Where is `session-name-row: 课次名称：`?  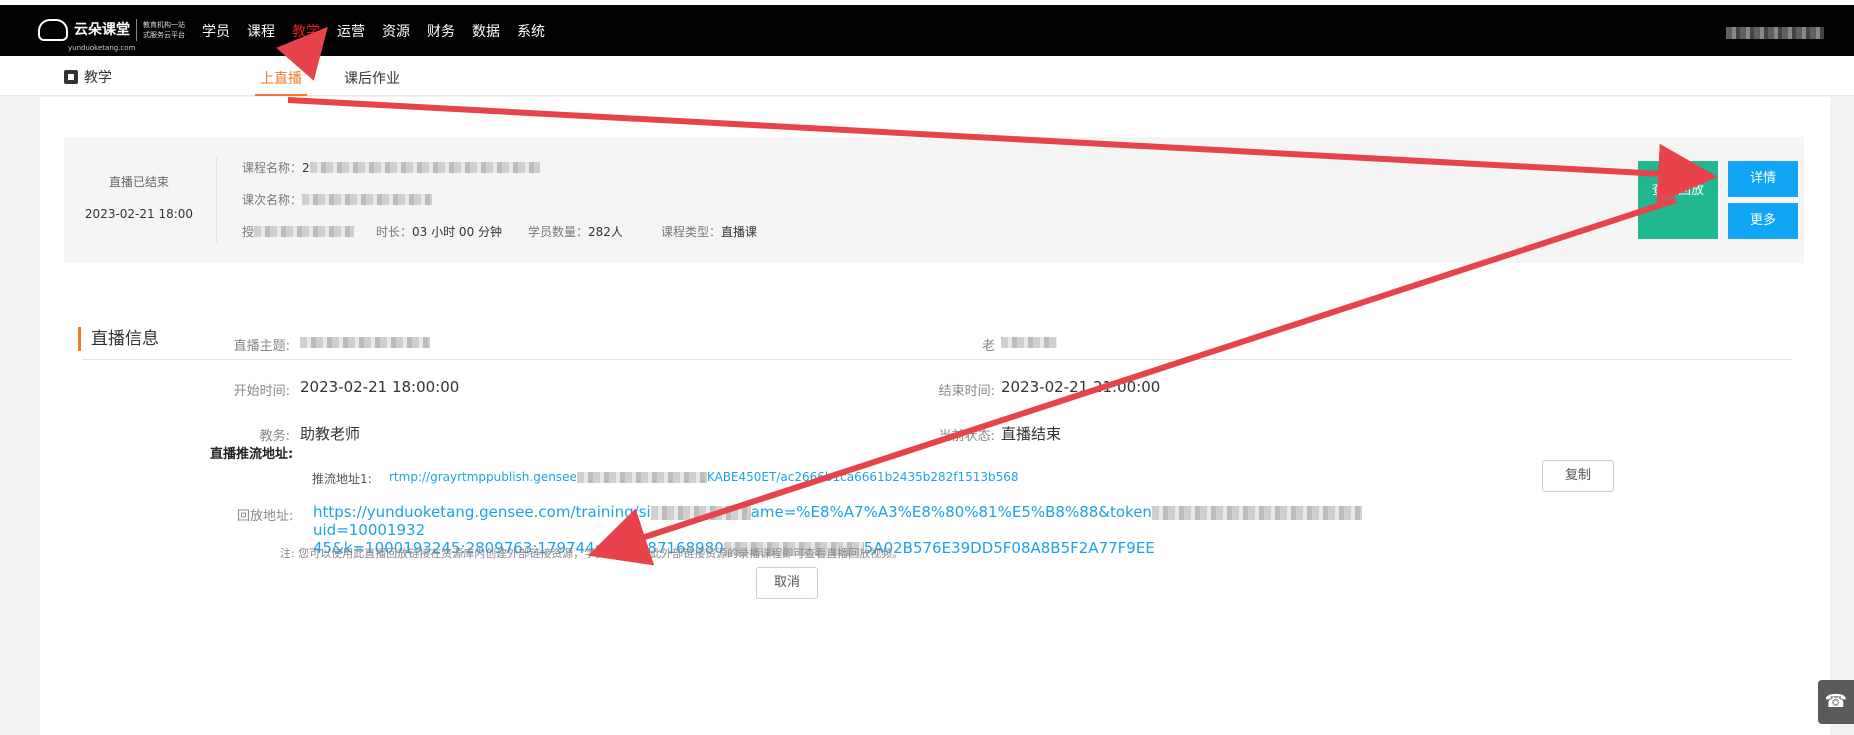
session-name-row: 课次名称： is located at coordinates (337, 199).